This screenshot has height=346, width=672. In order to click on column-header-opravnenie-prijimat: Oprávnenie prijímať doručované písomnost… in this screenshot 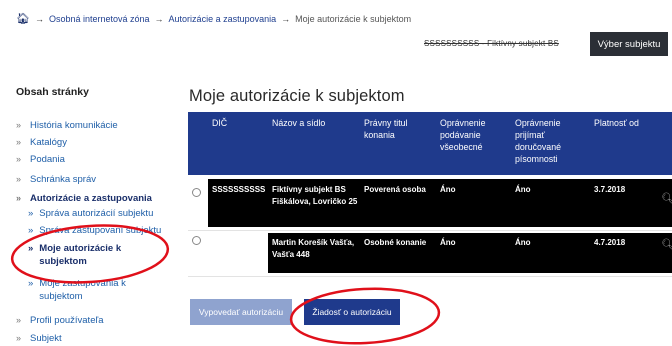, I will do `click(538, 141)`.